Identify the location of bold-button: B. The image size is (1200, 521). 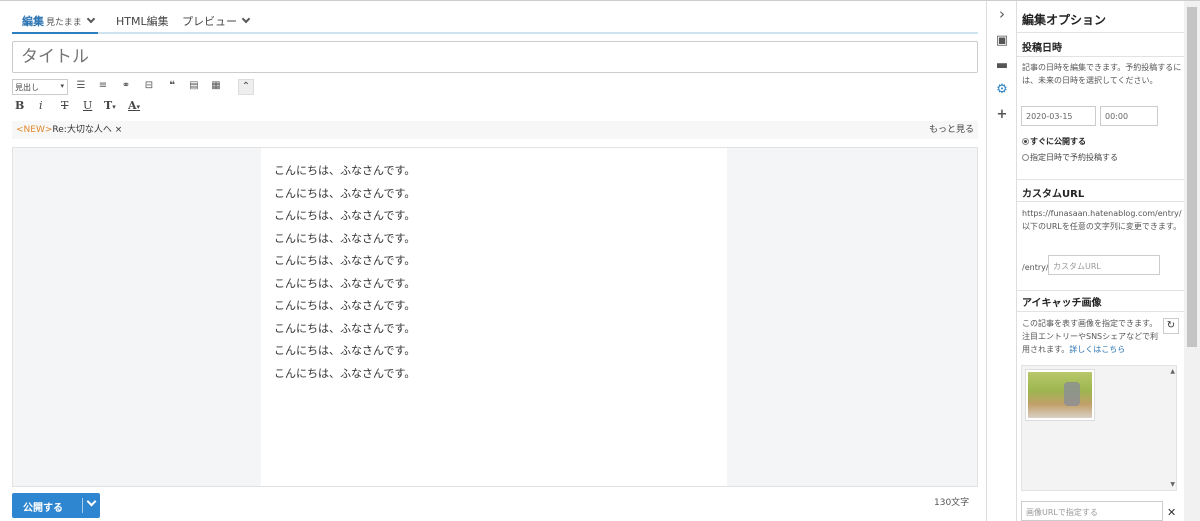
(19, 105).